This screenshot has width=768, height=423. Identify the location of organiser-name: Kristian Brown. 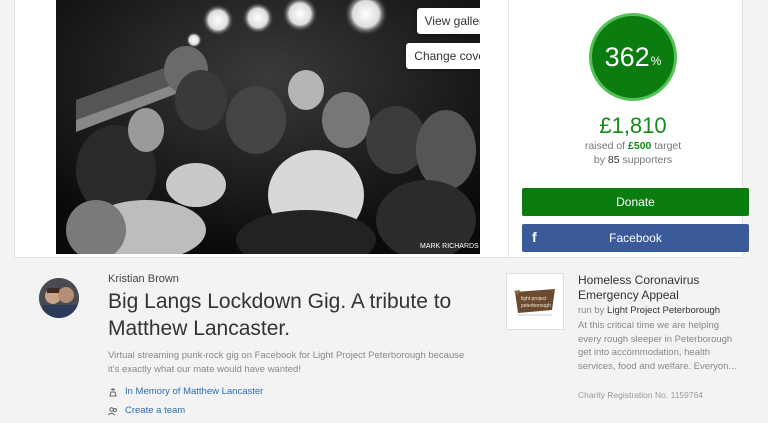
(143, 279).